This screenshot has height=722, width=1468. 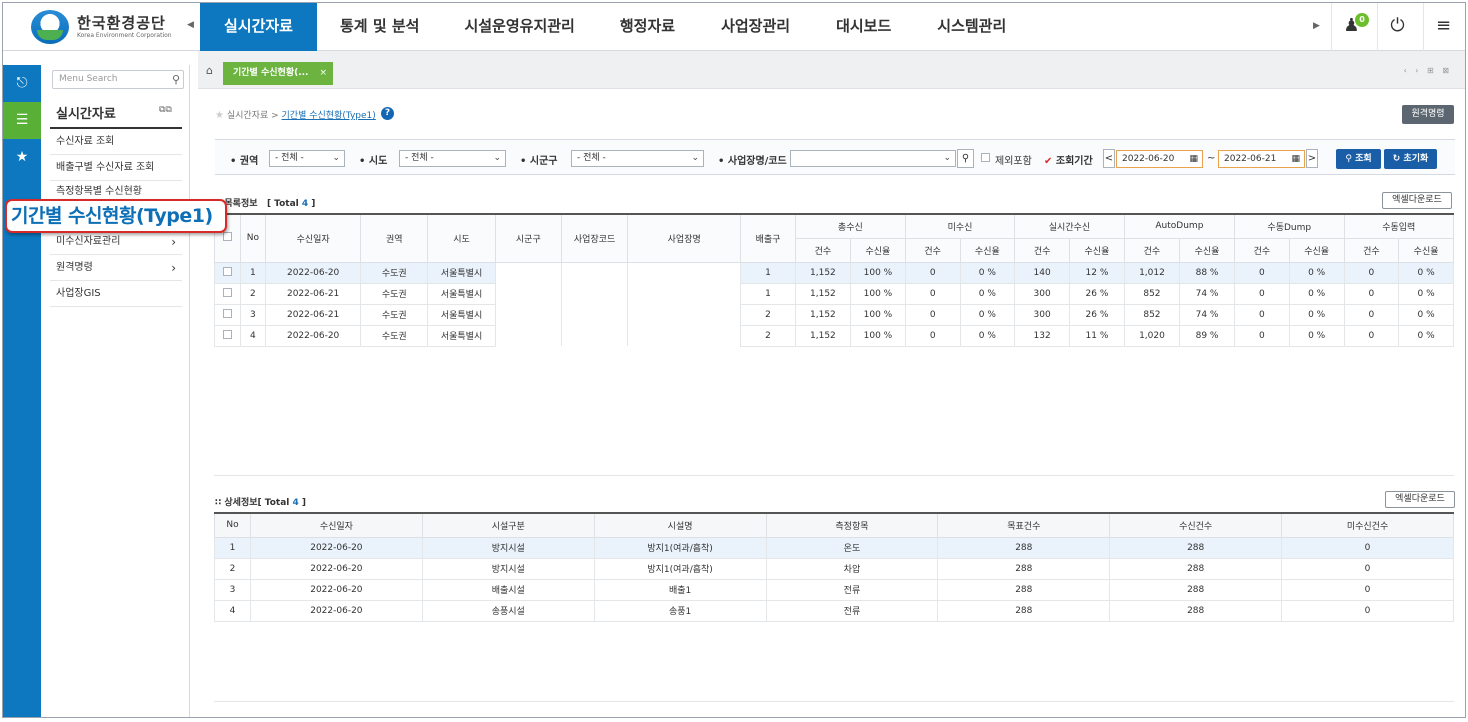 I want to click on site-search-button: ⚲, so click(x=965, y=158).